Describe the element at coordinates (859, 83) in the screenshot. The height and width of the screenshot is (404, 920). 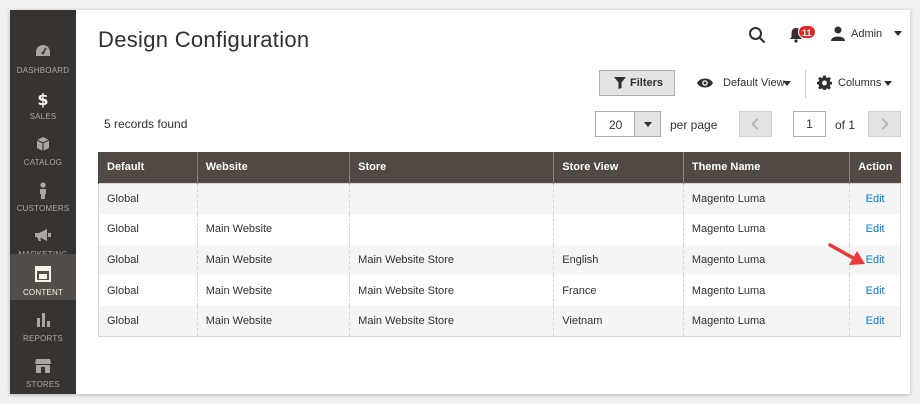
I see `columns-dropdown: Columns` at that location.